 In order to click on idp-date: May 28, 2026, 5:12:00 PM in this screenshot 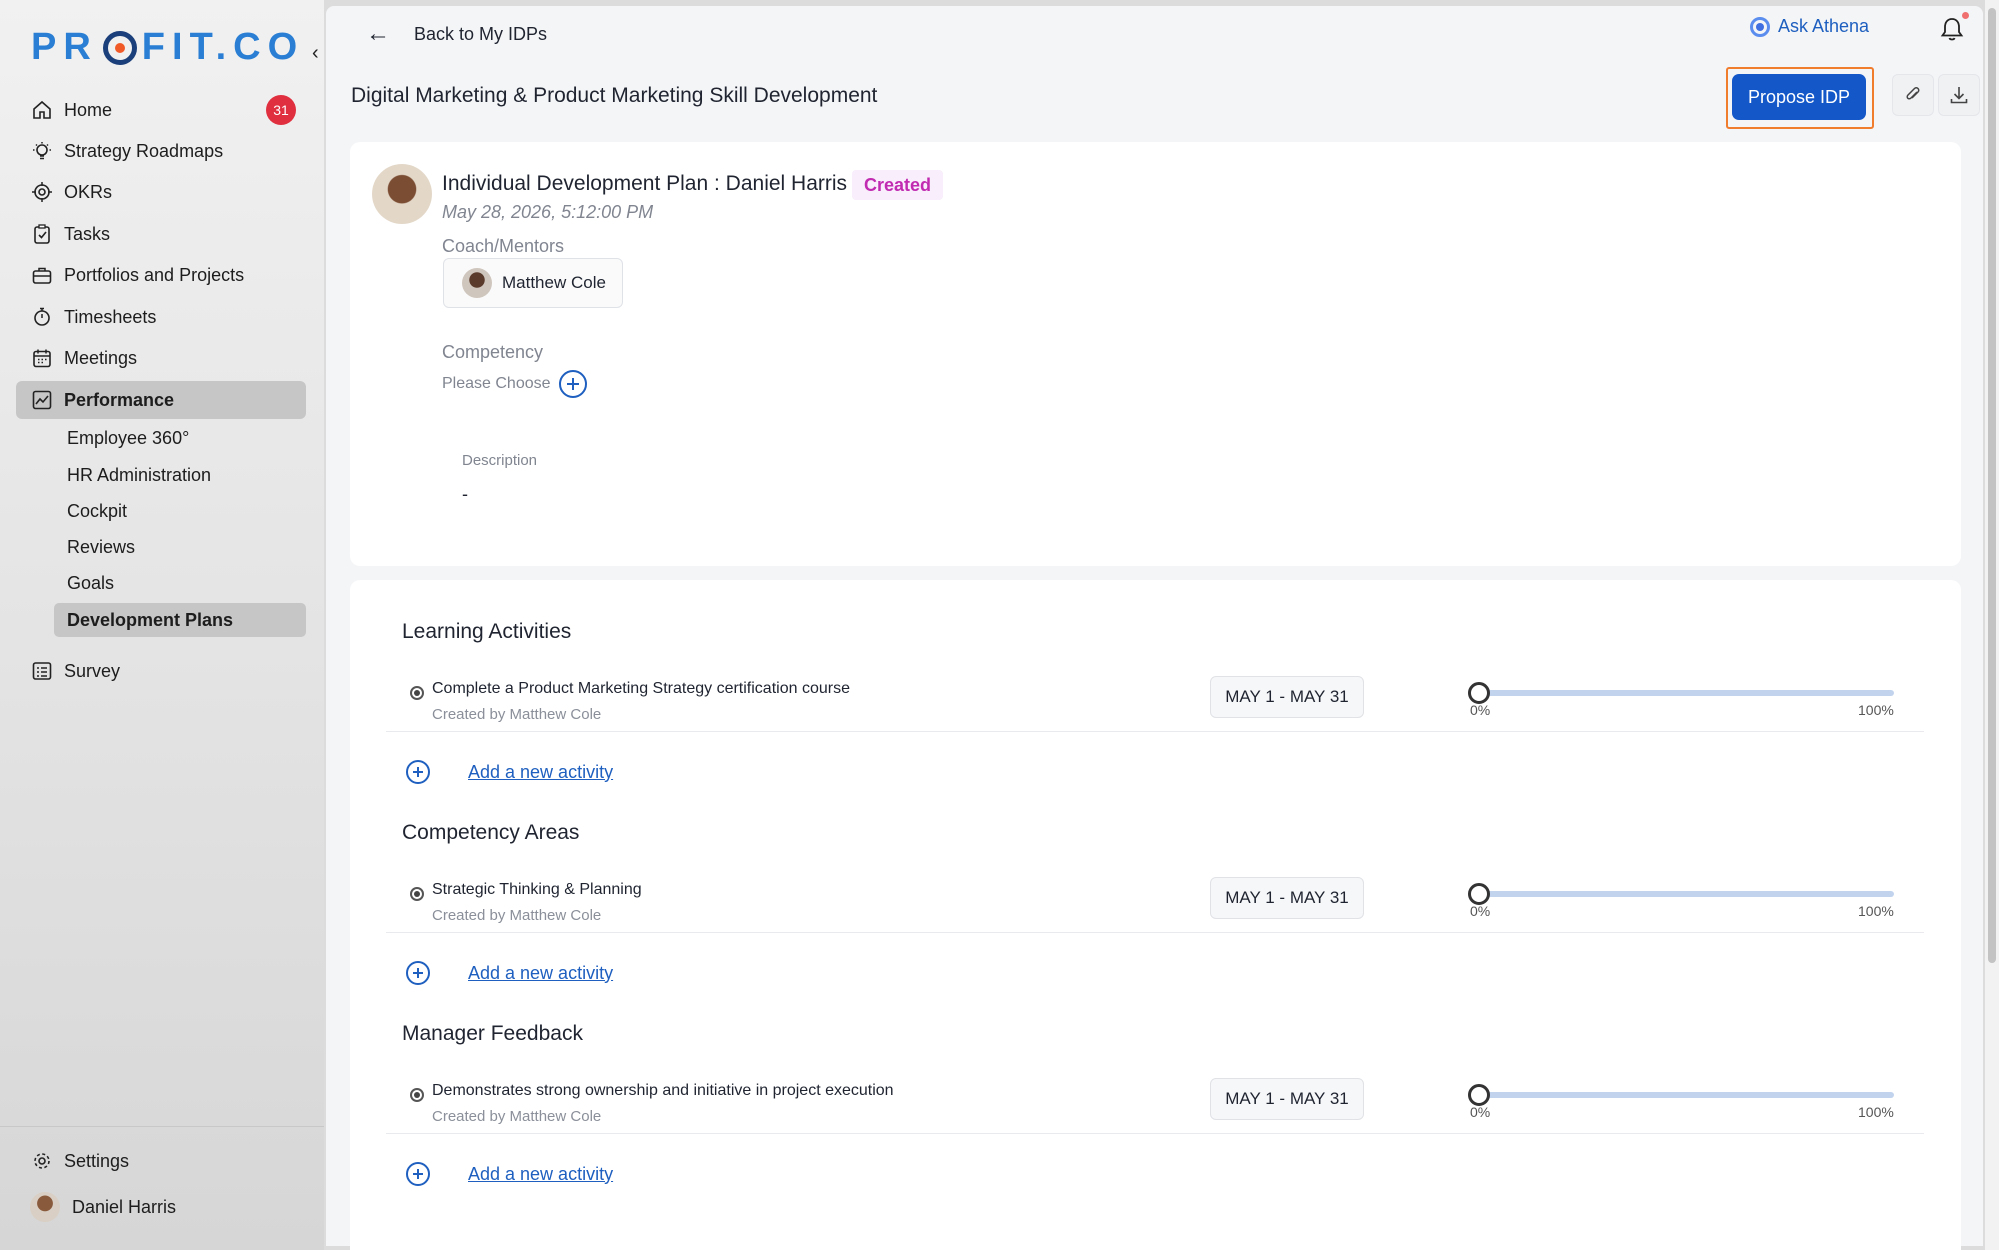, I will do `click(548, 212)`.